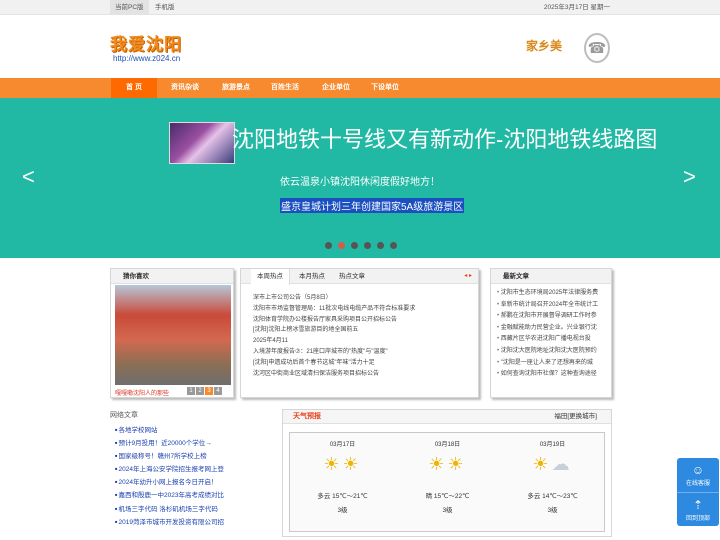 The height and width of the screenshot is (540, 720). Describe the element at coordinates (28, 177) in the screenshot. I see `banner-prev-arrow: <` at that location.